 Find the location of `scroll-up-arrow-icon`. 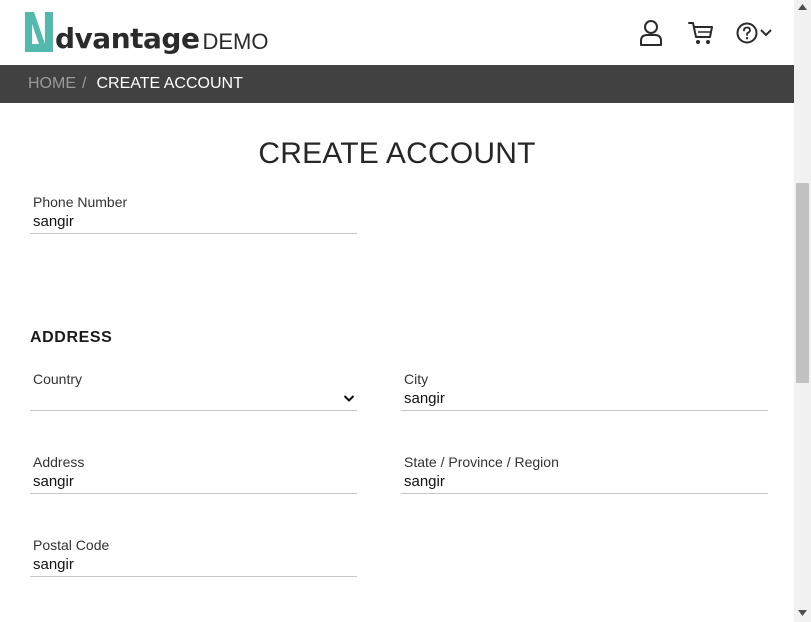

scroll-up-arrow-icon is located at coordinates (802, 7).